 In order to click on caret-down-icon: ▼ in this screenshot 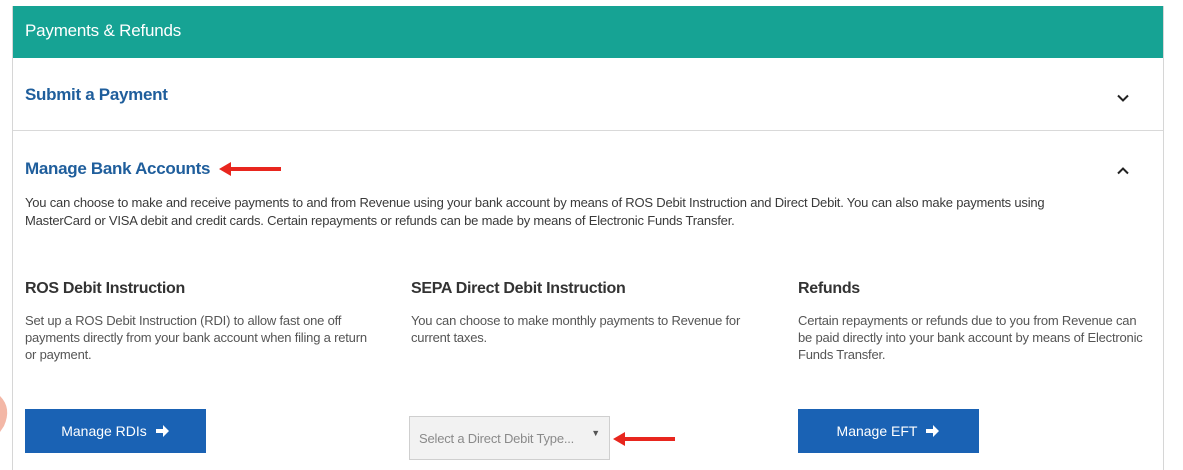, I will do `click(595, 433)`.